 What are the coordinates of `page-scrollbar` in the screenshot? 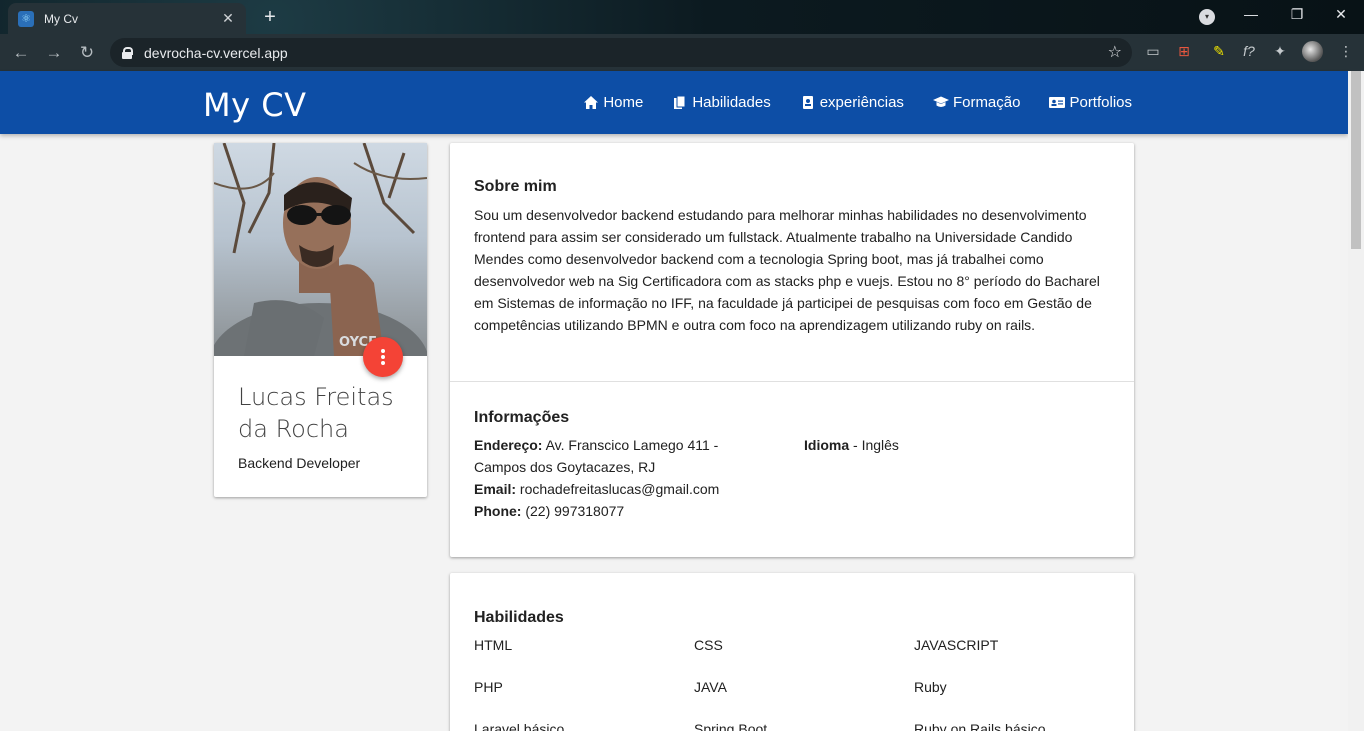 It's located at (1356, 401).